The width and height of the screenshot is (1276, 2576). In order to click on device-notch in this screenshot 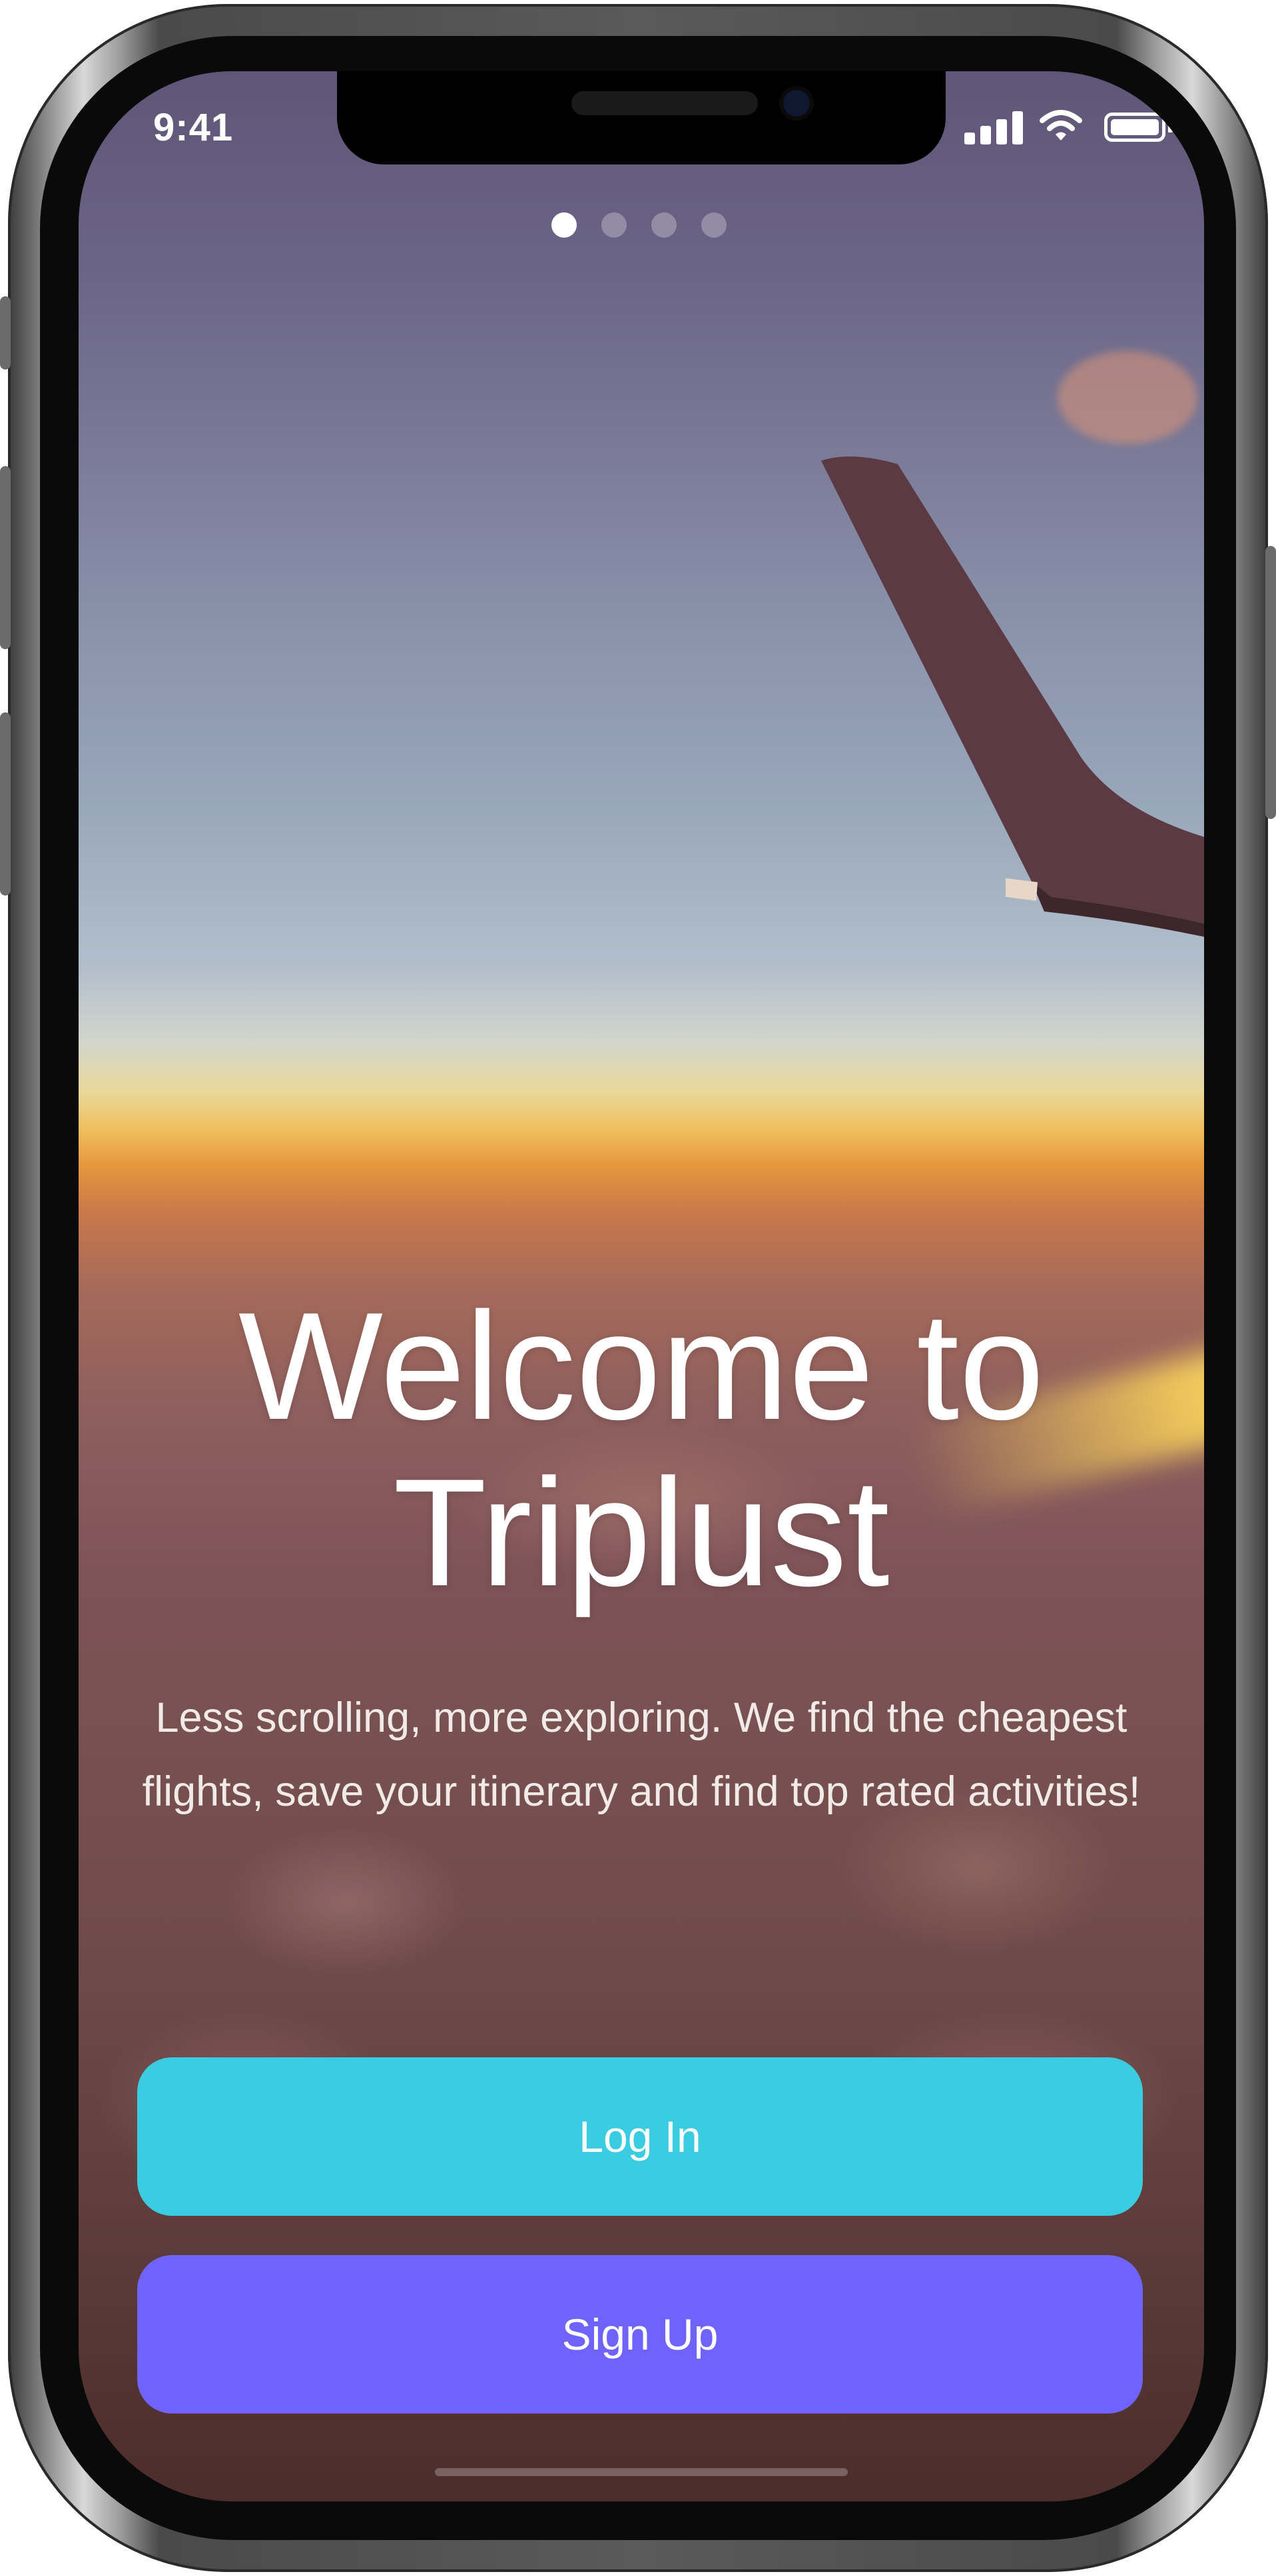, I will do `click(641, 117)`.